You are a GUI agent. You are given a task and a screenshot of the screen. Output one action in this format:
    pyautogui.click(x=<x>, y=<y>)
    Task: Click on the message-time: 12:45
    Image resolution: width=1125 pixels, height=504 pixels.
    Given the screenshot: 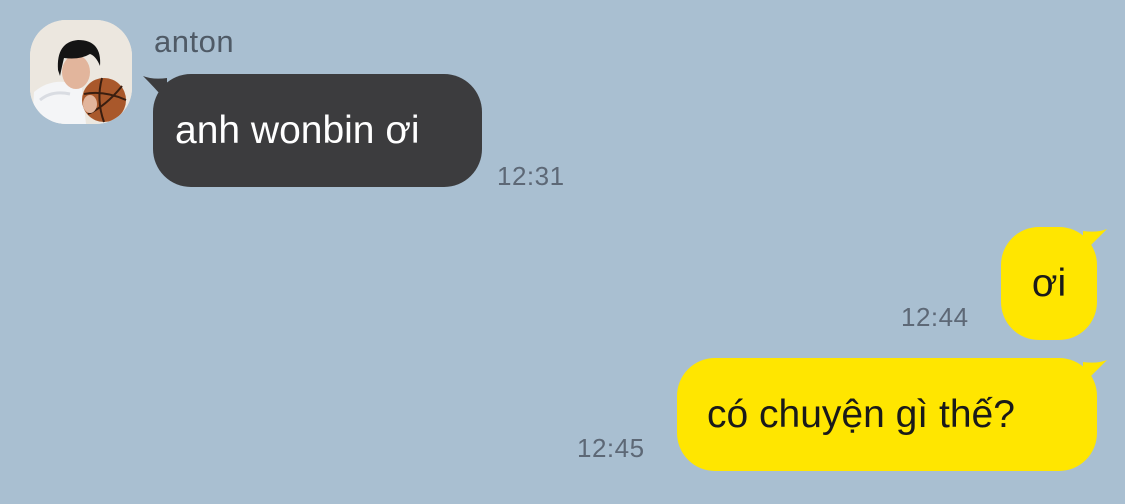 What is the action you would take?
    pyautogui.click(x=611, y=448)
    